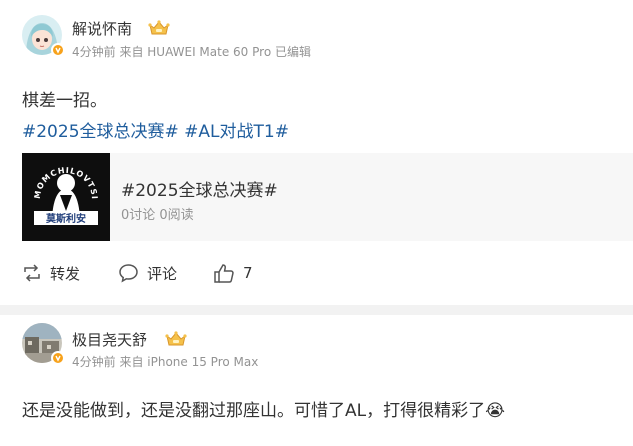 The width and height of the screenshot is (633, 446). I want to click on hashtag-links: #2025全球总决赛# #AL对战T1#, so click(155, 129).